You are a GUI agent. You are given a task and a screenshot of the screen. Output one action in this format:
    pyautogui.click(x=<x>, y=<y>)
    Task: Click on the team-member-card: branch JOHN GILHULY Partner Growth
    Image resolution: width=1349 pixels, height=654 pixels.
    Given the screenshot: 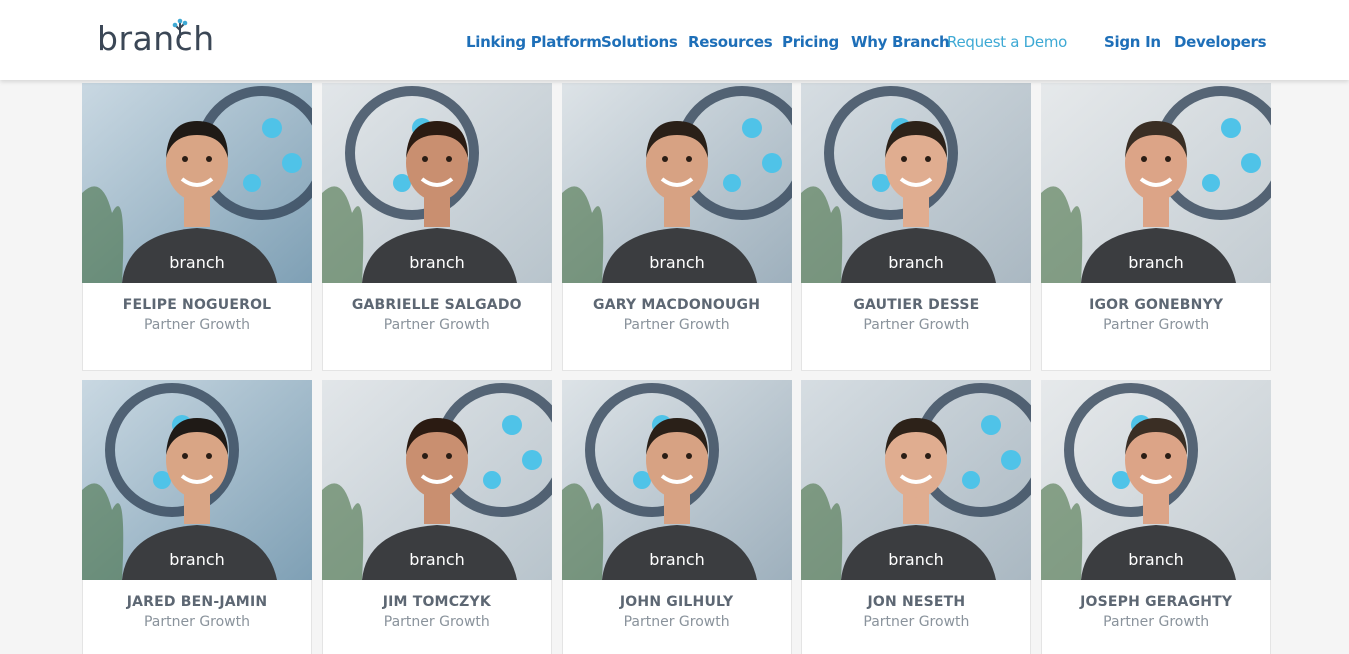 What is the action you would take?
    pyautogui.click(x=676, y=517)
    